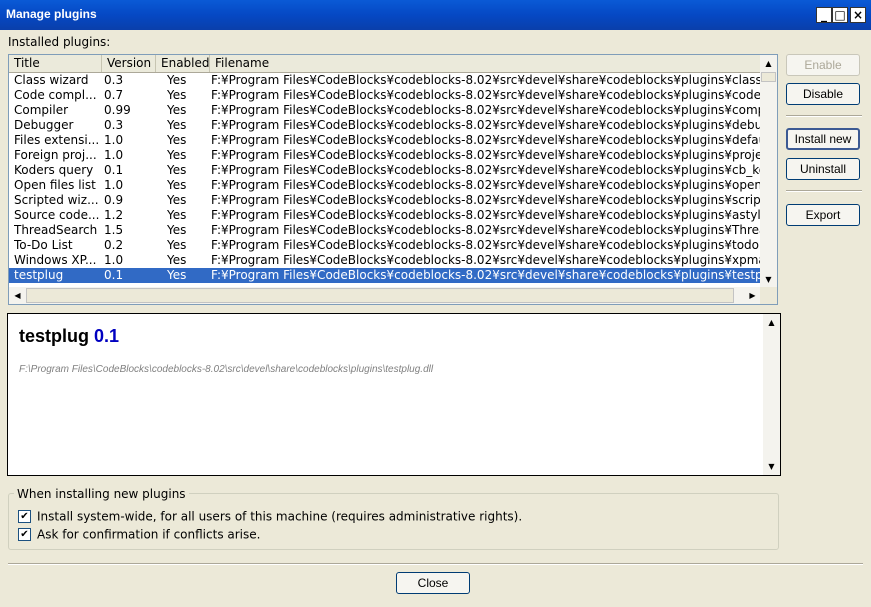 This screenshot has height=607, width=871. Describe the element at coordinates (752, 295) in the screenshot. I see `scroll-right-arrow-icon: ▶` at that location.